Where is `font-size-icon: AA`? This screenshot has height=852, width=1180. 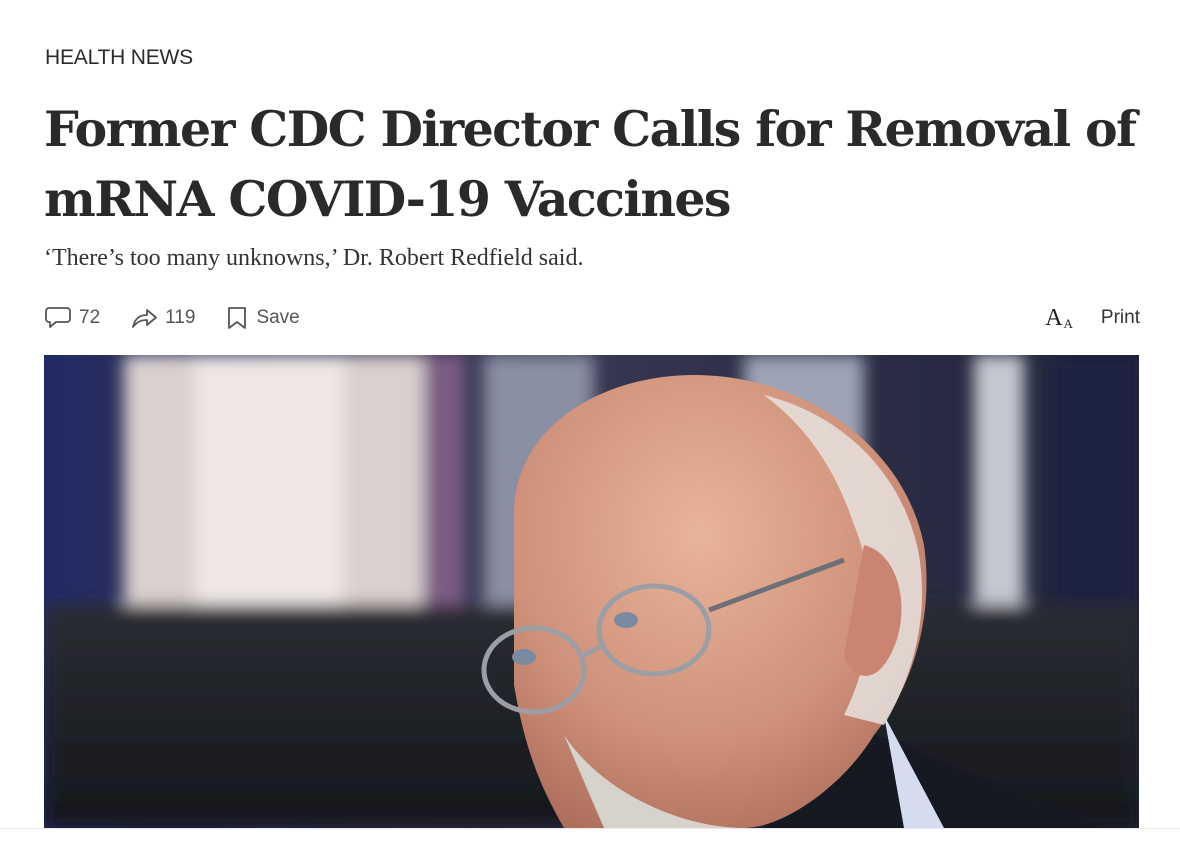 font-size-icon: AA is located at coordinates (1059, 318).